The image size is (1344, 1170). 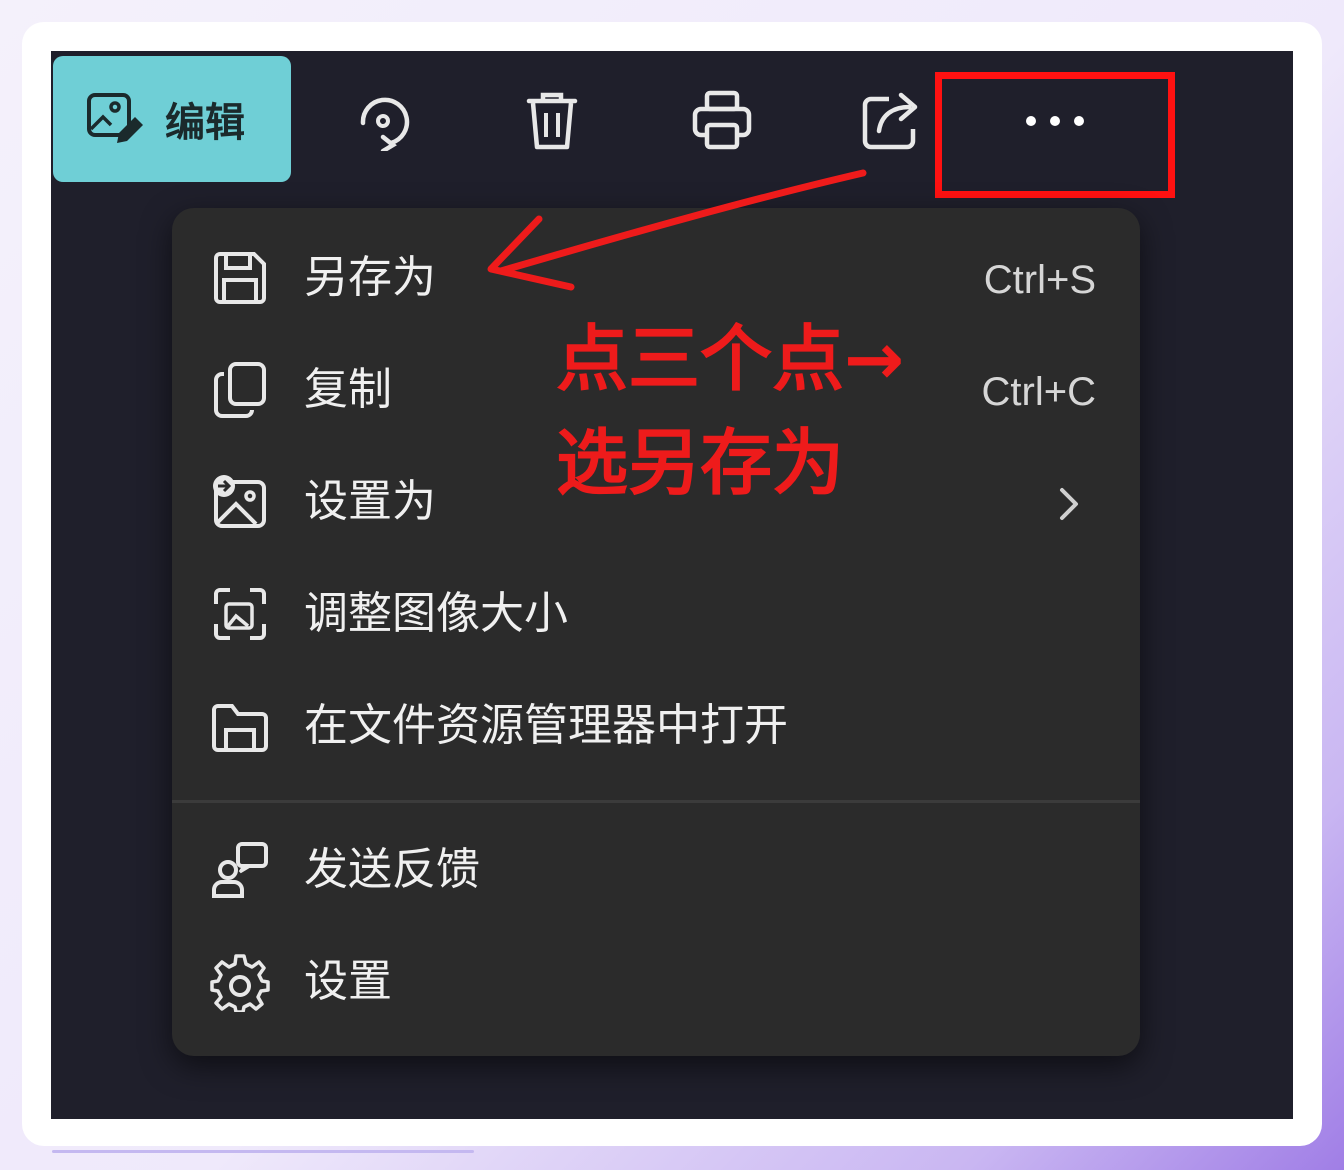 What do you see at coordinates (115, 118) in the screenshot?
I see `edit-image-icon` at bounding box center [115, 118].